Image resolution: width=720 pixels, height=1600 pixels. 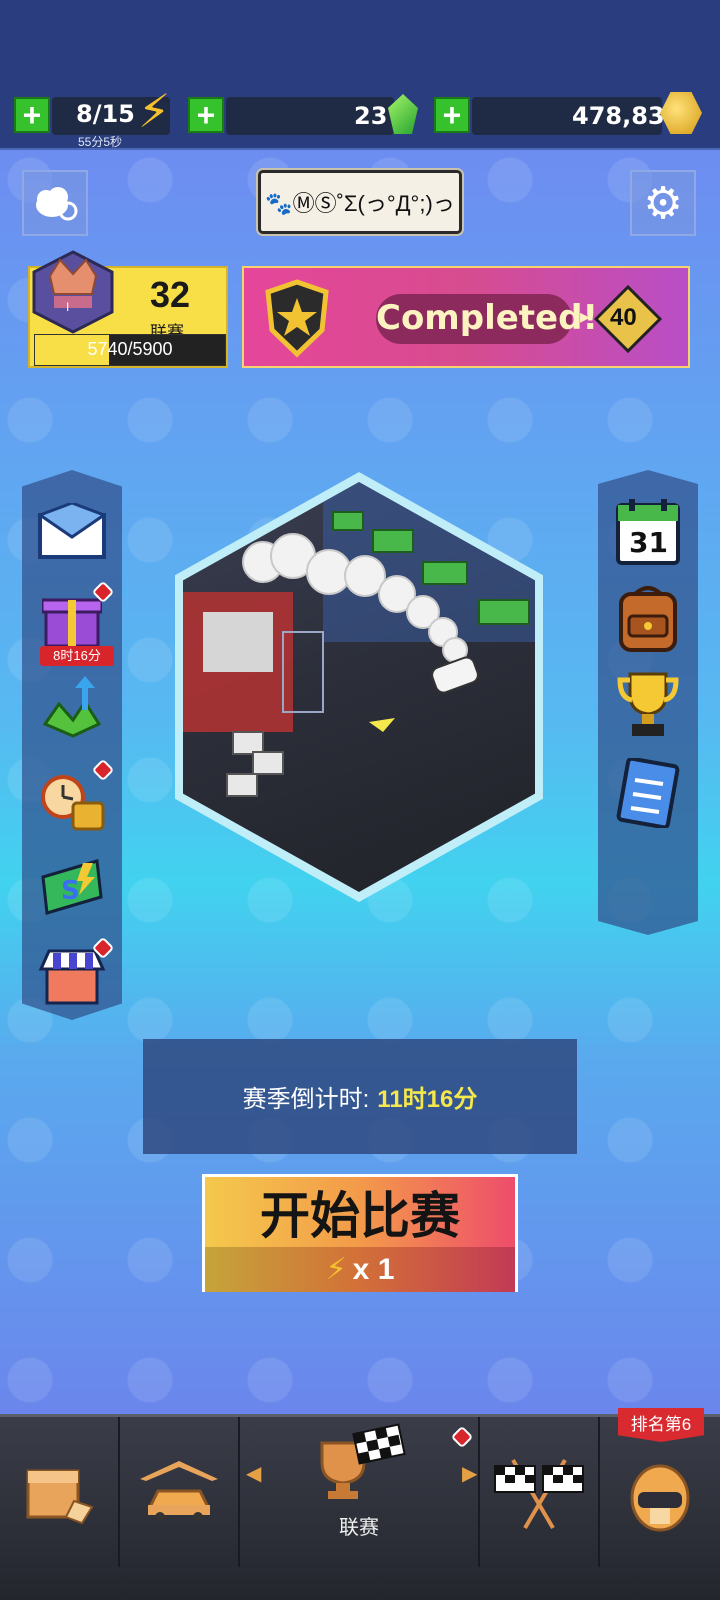 I want to click on start-race-button: 开始比赛 ⚡ x 1, so click(x=360, y=1233).